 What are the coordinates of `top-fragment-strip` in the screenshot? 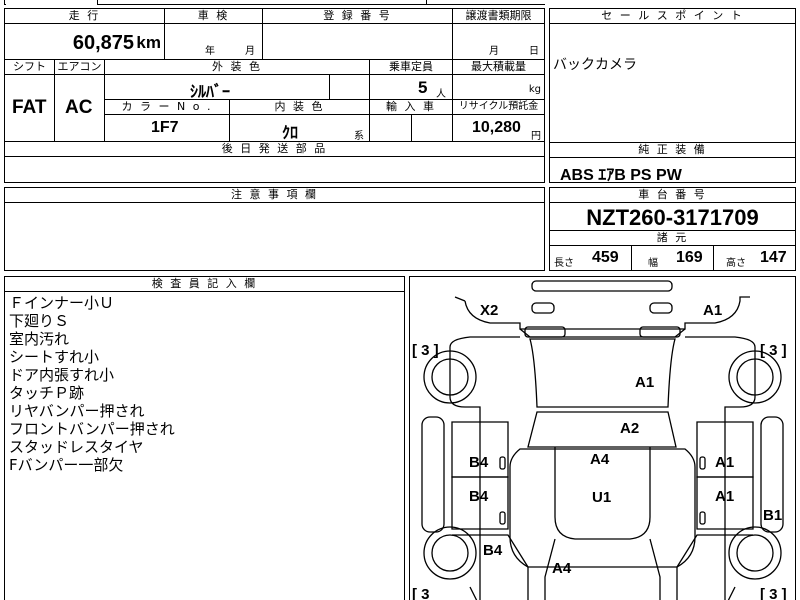 It's located at (274, 3).